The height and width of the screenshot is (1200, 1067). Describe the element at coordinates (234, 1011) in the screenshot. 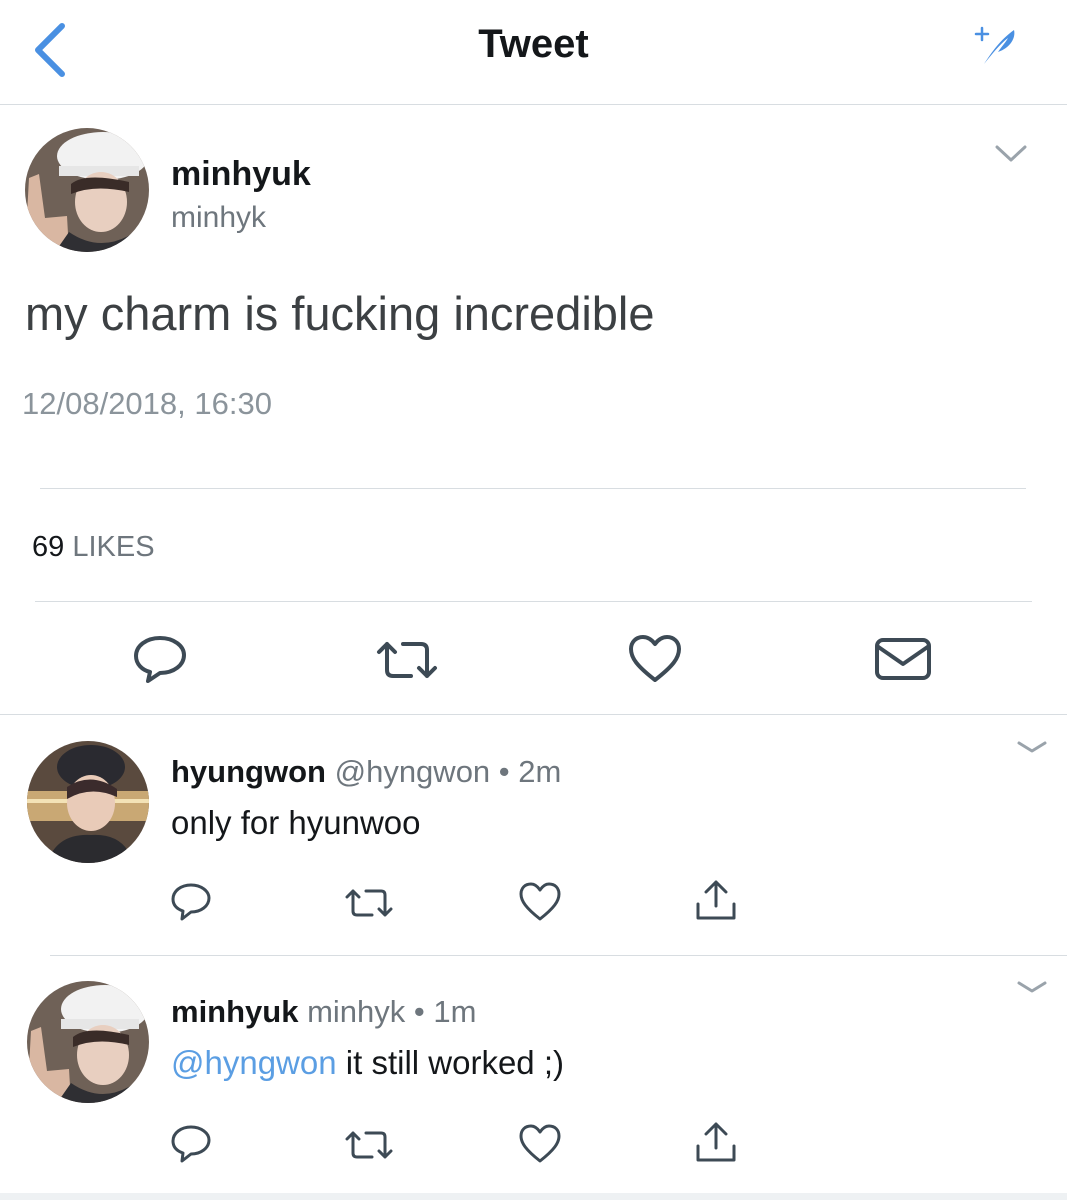

I see `reply-display-name: minhyuk` at that location.